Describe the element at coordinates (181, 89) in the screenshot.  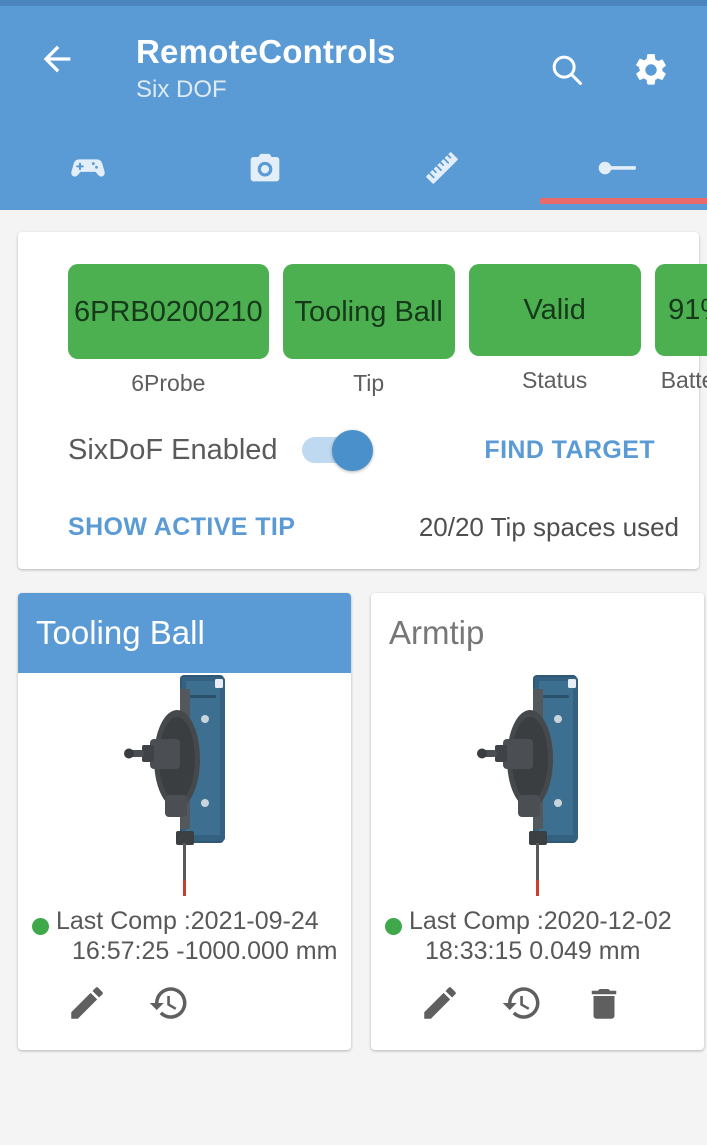
I see `page-subtitle: Six DOF` at that location.